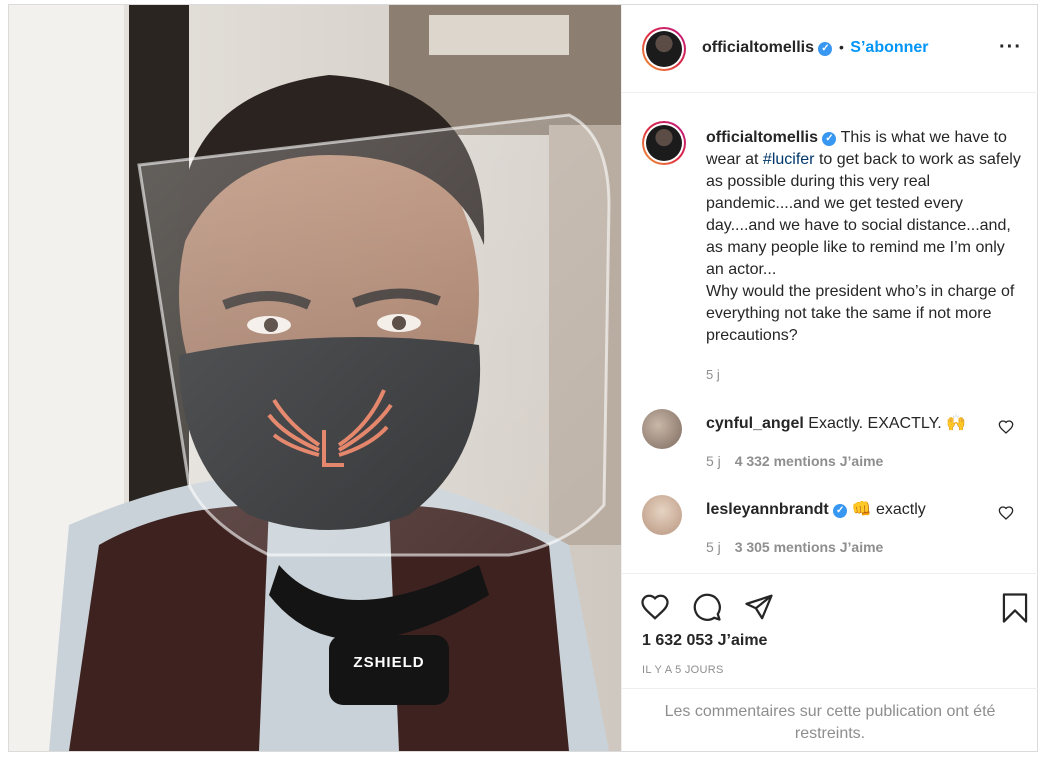  Describe the element at coordinates (900, 509) in the screenshot. I see `comment-text: exactly` at that location.